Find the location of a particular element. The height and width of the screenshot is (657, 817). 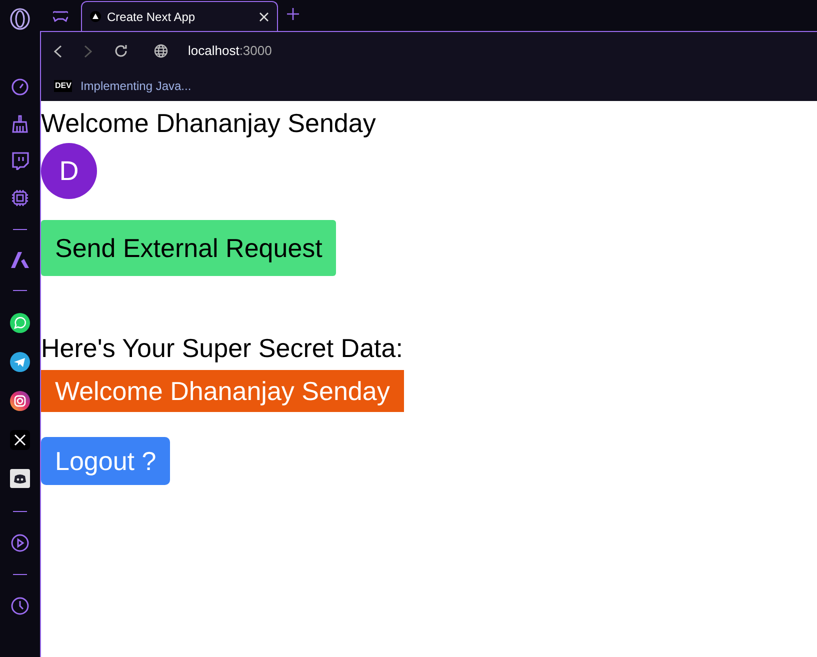

send-request-button: Send External Request is located at coordinates (188, 248).